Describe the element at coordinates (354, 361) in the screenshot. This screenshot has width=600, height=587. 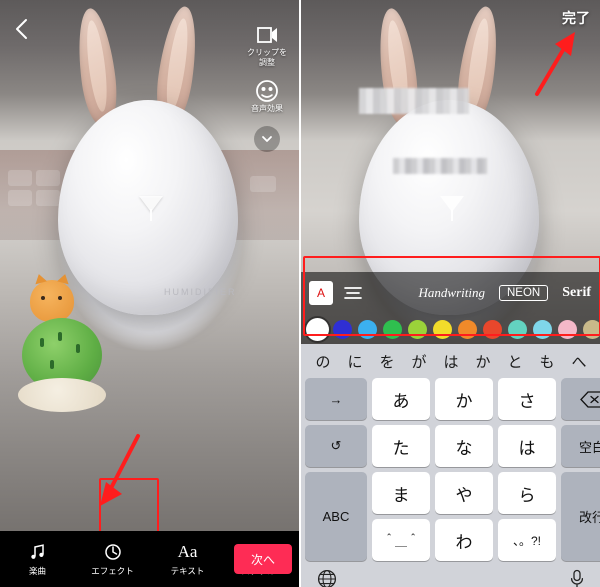
I see `prediction-1: に` at that location.